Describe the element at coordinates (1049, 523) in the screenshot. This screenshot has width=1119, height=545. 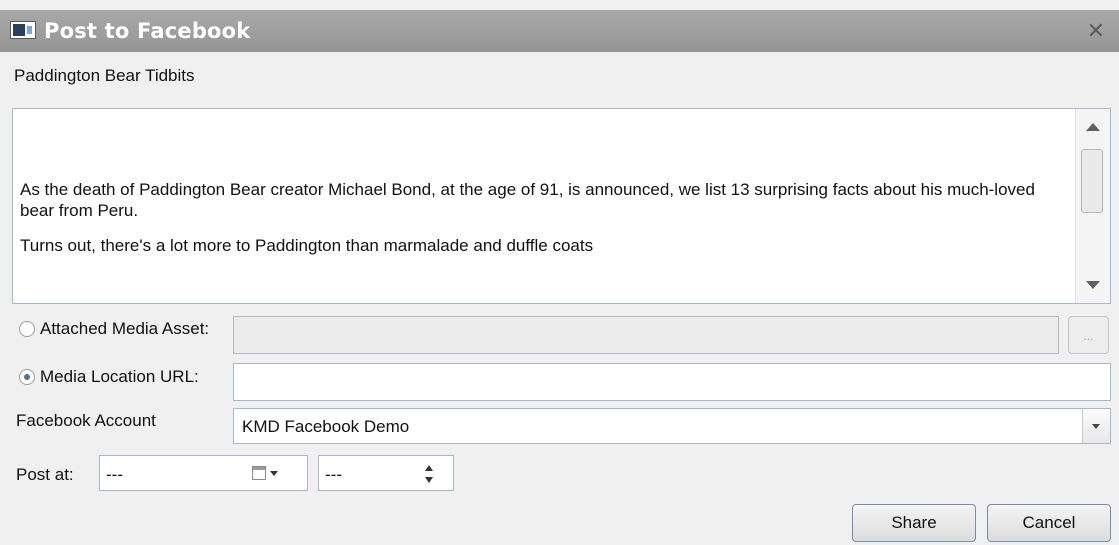
I see `cancel-button: Cancel` at that location.